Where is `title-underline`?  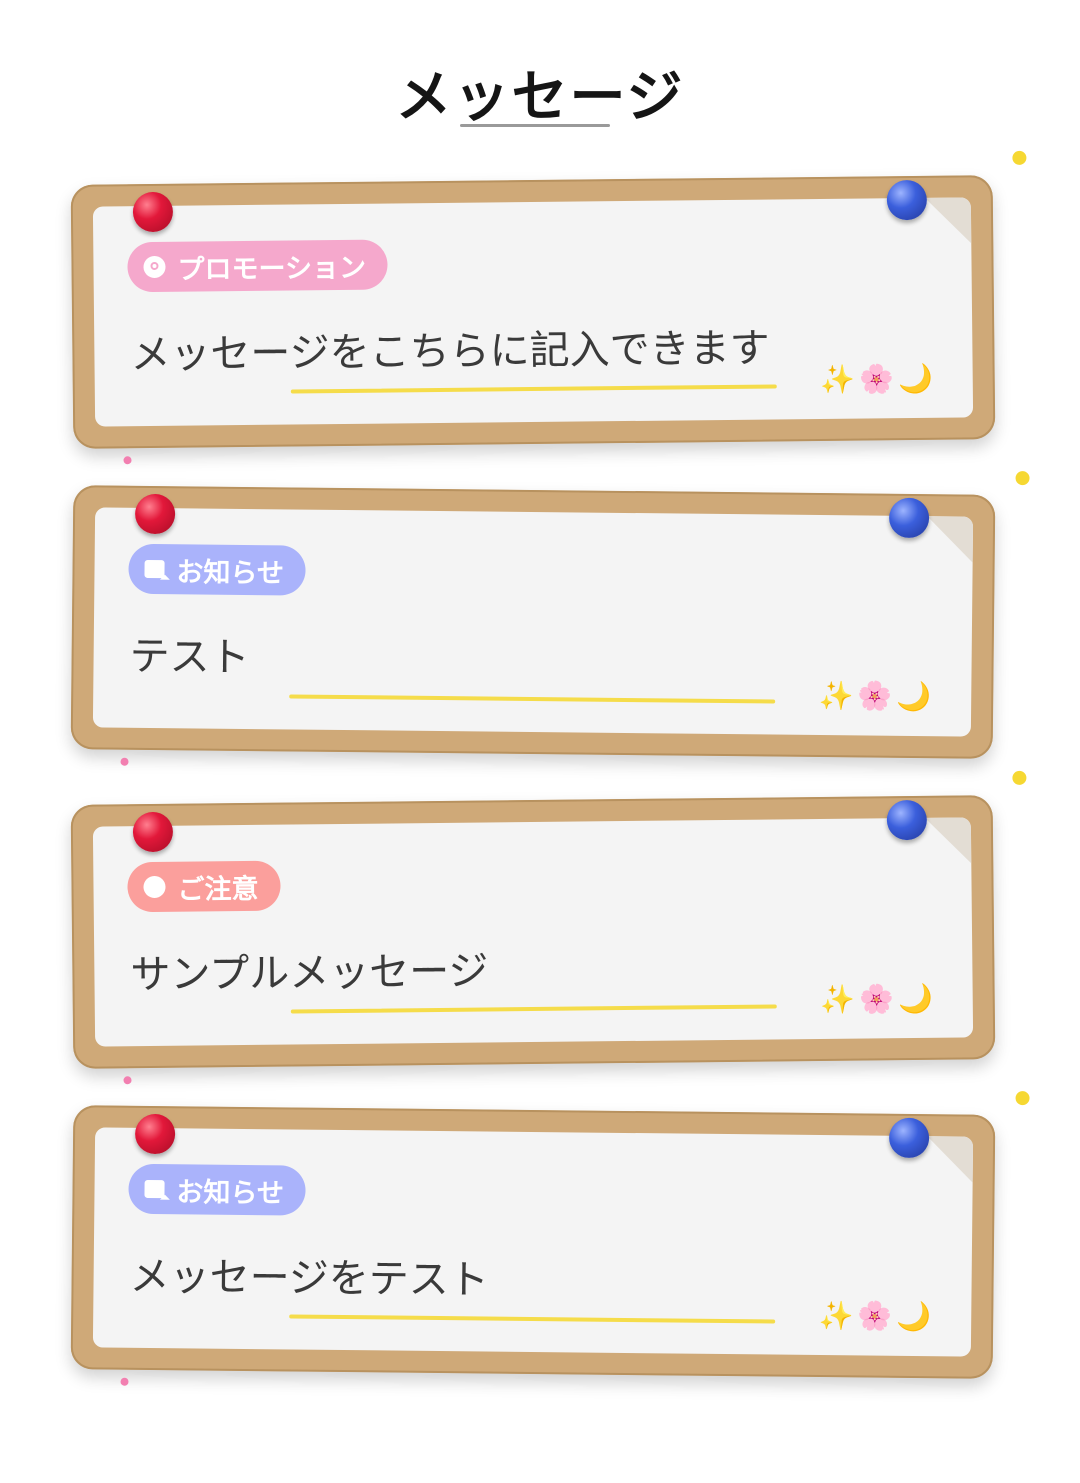
title-underline is located at coordinates (535, 125).